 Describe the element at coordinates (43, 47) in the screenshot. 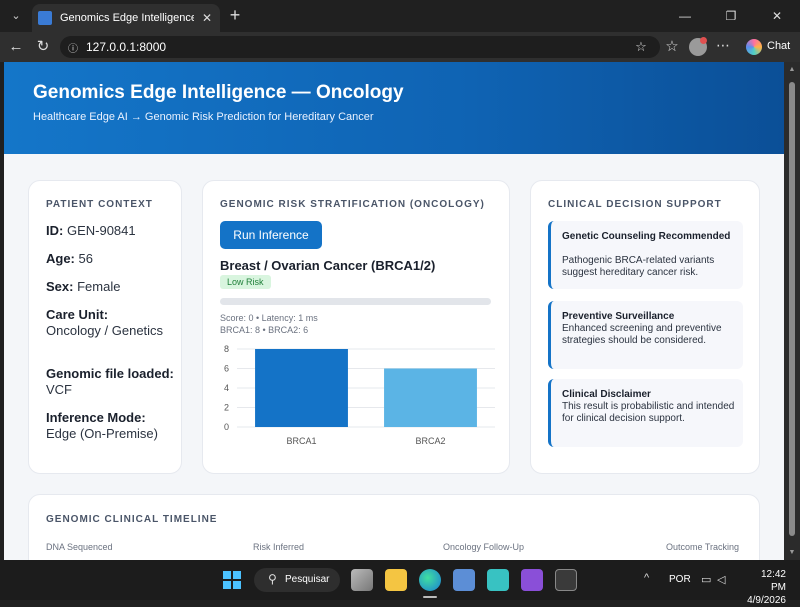

I see `reload-icon: ↻` at that location.